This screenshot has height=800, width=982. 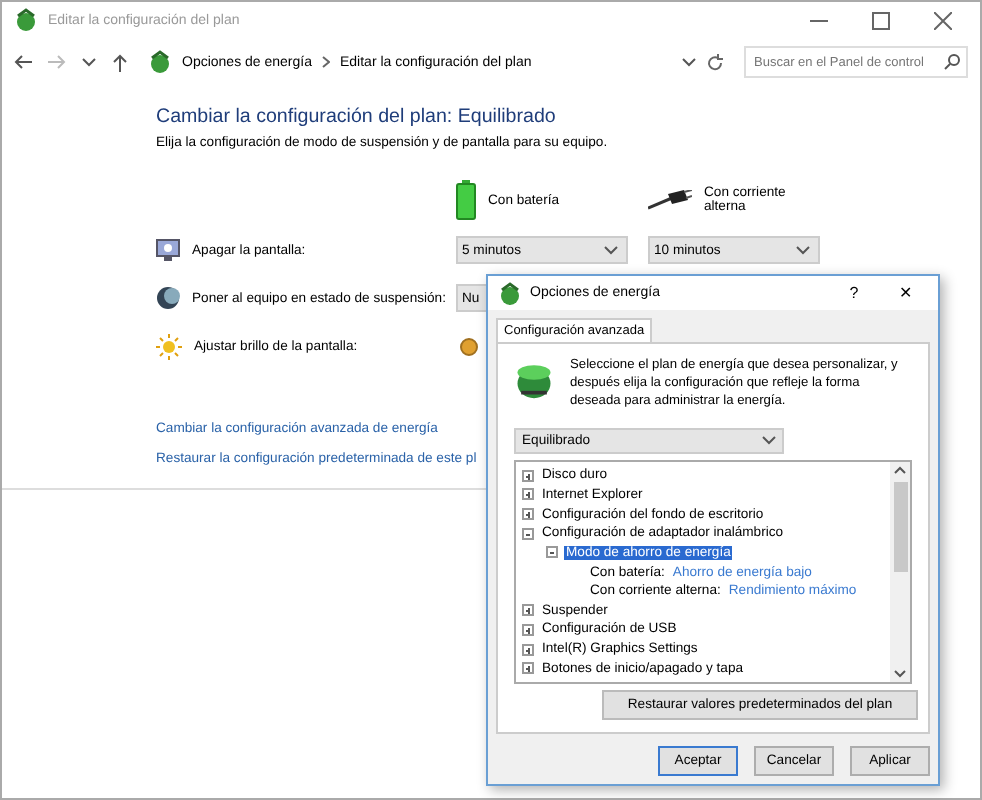 I want to click on scroll-up-icon, so click(x=900, y=470).